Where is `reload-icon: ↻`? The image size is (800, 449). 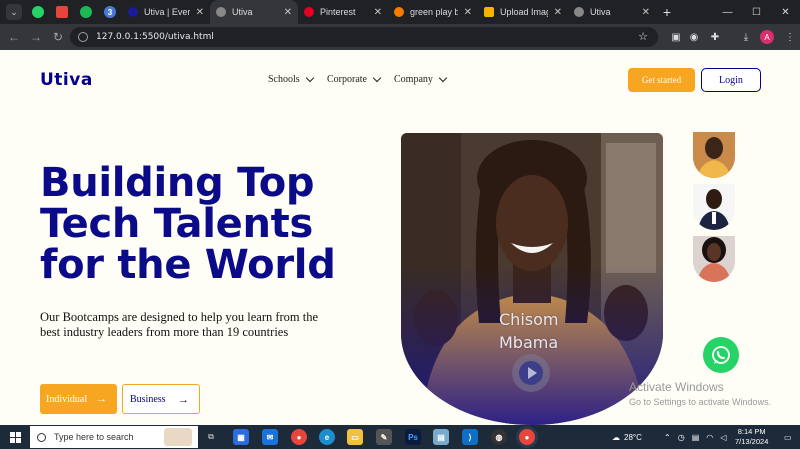
reload-icon: ↻ is located at coordinates (58, 37).